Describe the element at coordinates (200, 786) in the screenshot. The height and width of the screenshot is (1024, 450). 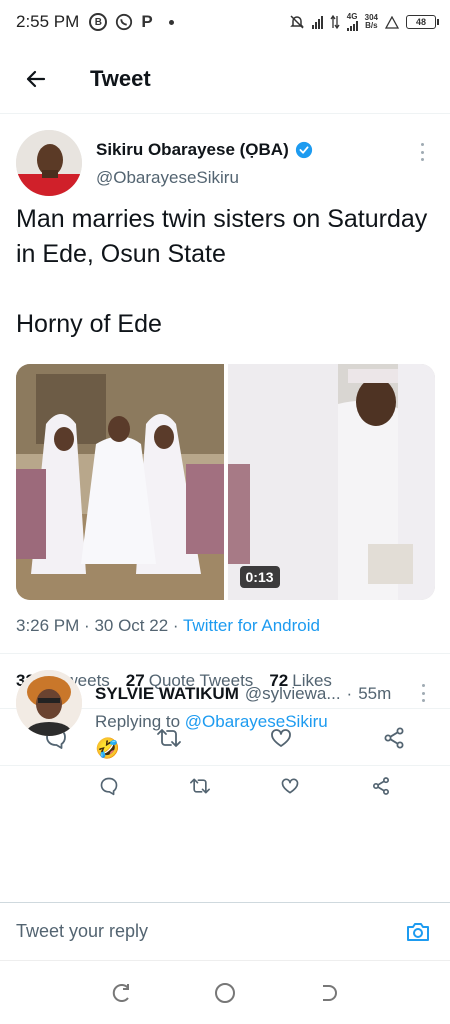
I see `reply-retweet-icon` at that location.